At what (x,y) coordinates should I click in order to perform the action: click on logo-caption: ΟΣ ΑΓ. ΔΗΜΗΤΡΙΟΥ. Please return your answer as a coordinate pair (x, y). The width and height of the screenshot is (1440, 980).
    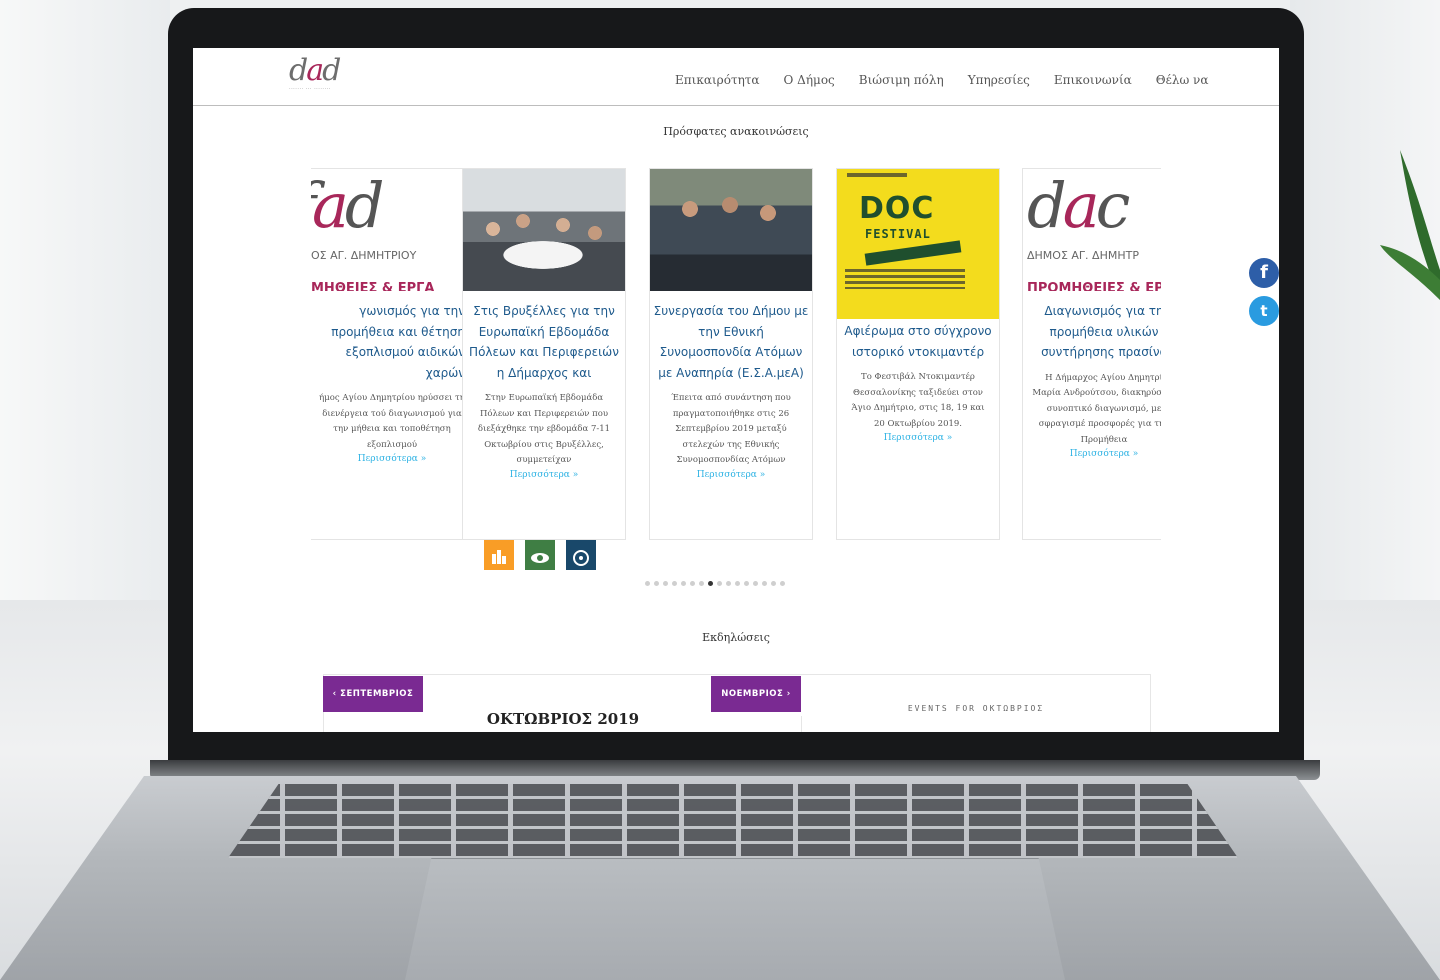
    Looking at the image, I should click on (364, 255).